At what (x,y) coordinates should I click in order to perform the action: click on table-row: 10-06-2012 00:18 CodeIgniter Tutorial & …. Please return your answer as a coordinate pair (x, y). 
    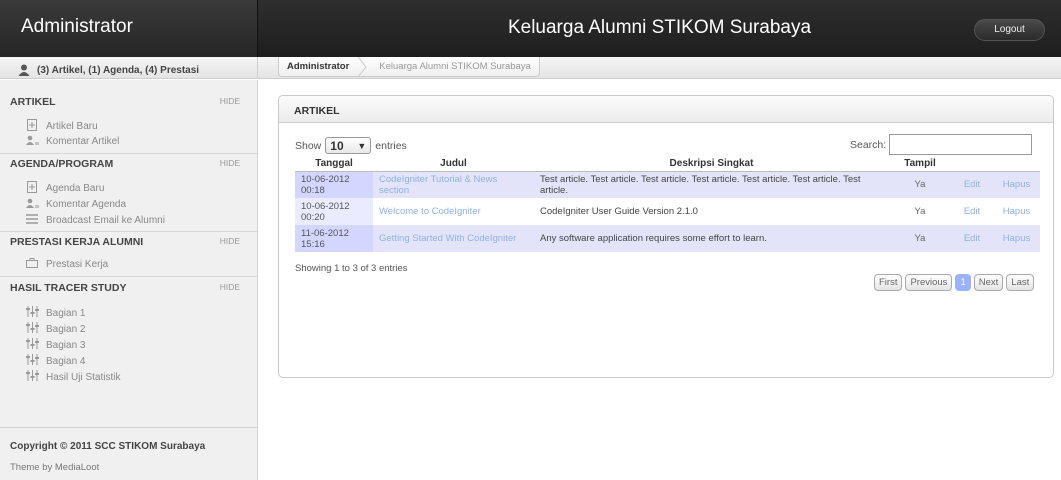
    Looking at the image, I should click on (667, 184).